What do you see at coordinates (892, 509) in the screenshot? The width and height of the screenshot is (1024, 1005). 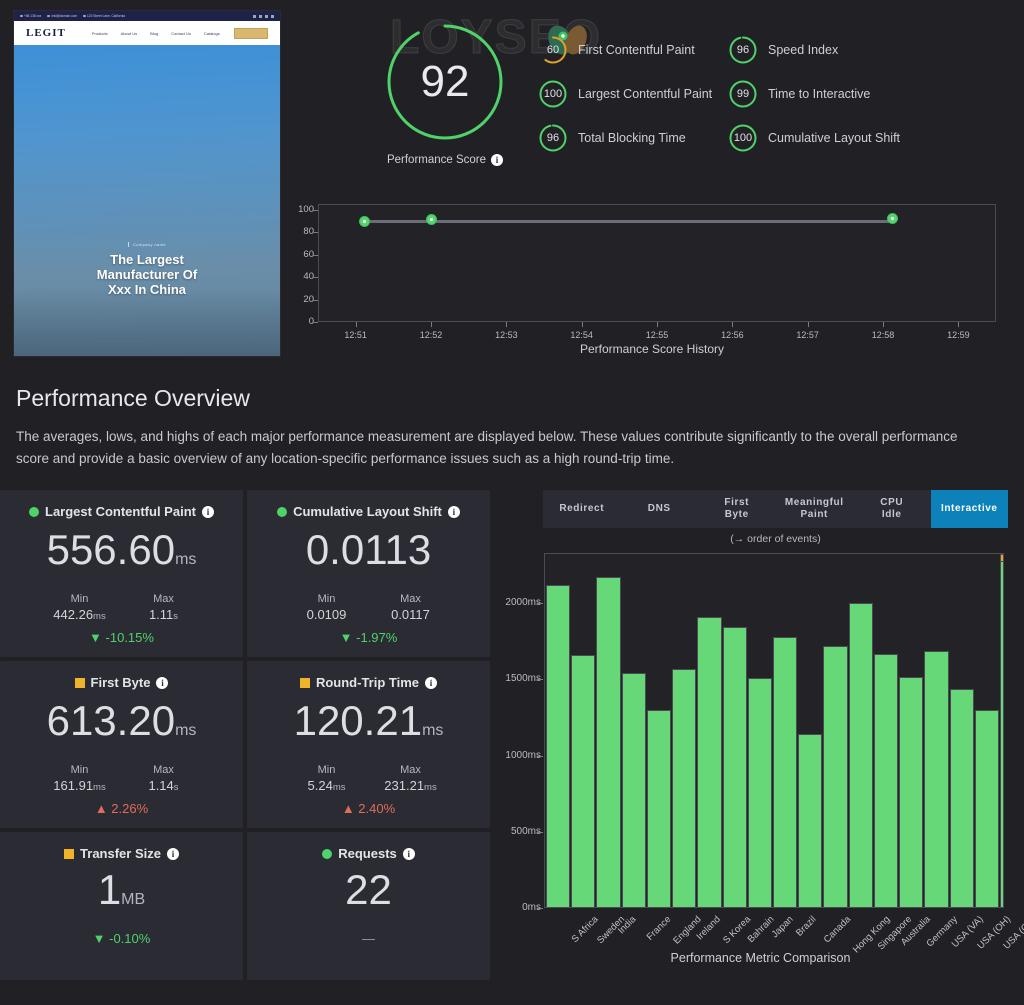 I see `tab-cpu-idle: CPU Idle` at bounding box center [892, 509].